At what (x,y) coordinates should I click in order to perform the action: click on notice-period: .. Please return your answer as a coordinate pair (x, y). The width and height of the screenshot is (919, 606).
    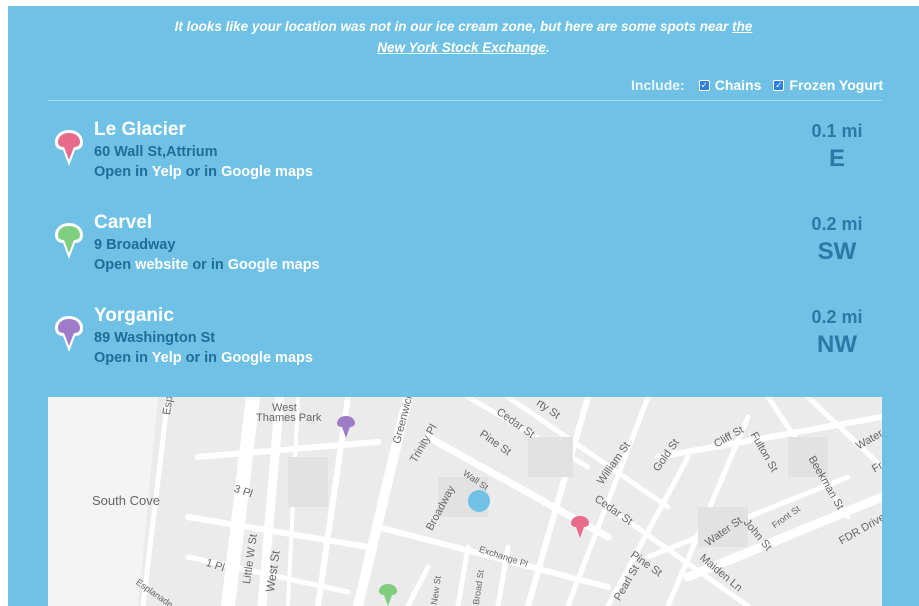
    Looking at the image, I should click on (548, 47).